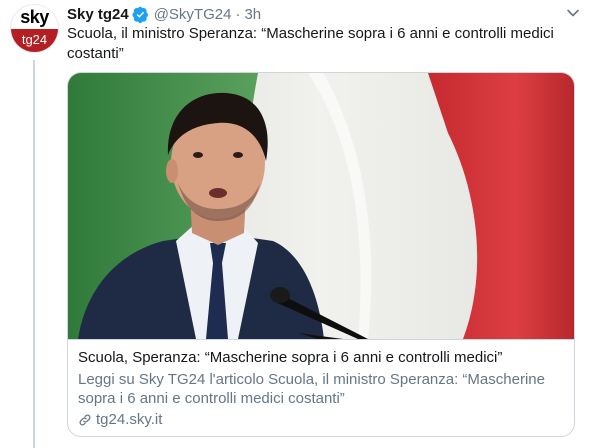 The width and height of the screenshot is (605, 448). I want to click on chevron-down-icon, so click(573, 13).